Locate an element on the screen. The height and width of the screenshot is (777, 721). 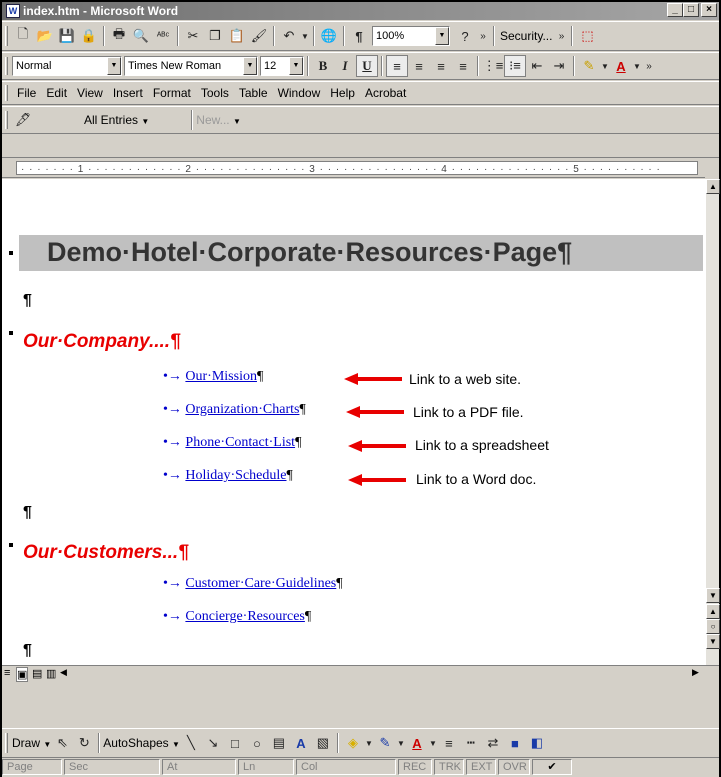
menu-view: View is located at coordinates (90, 93).